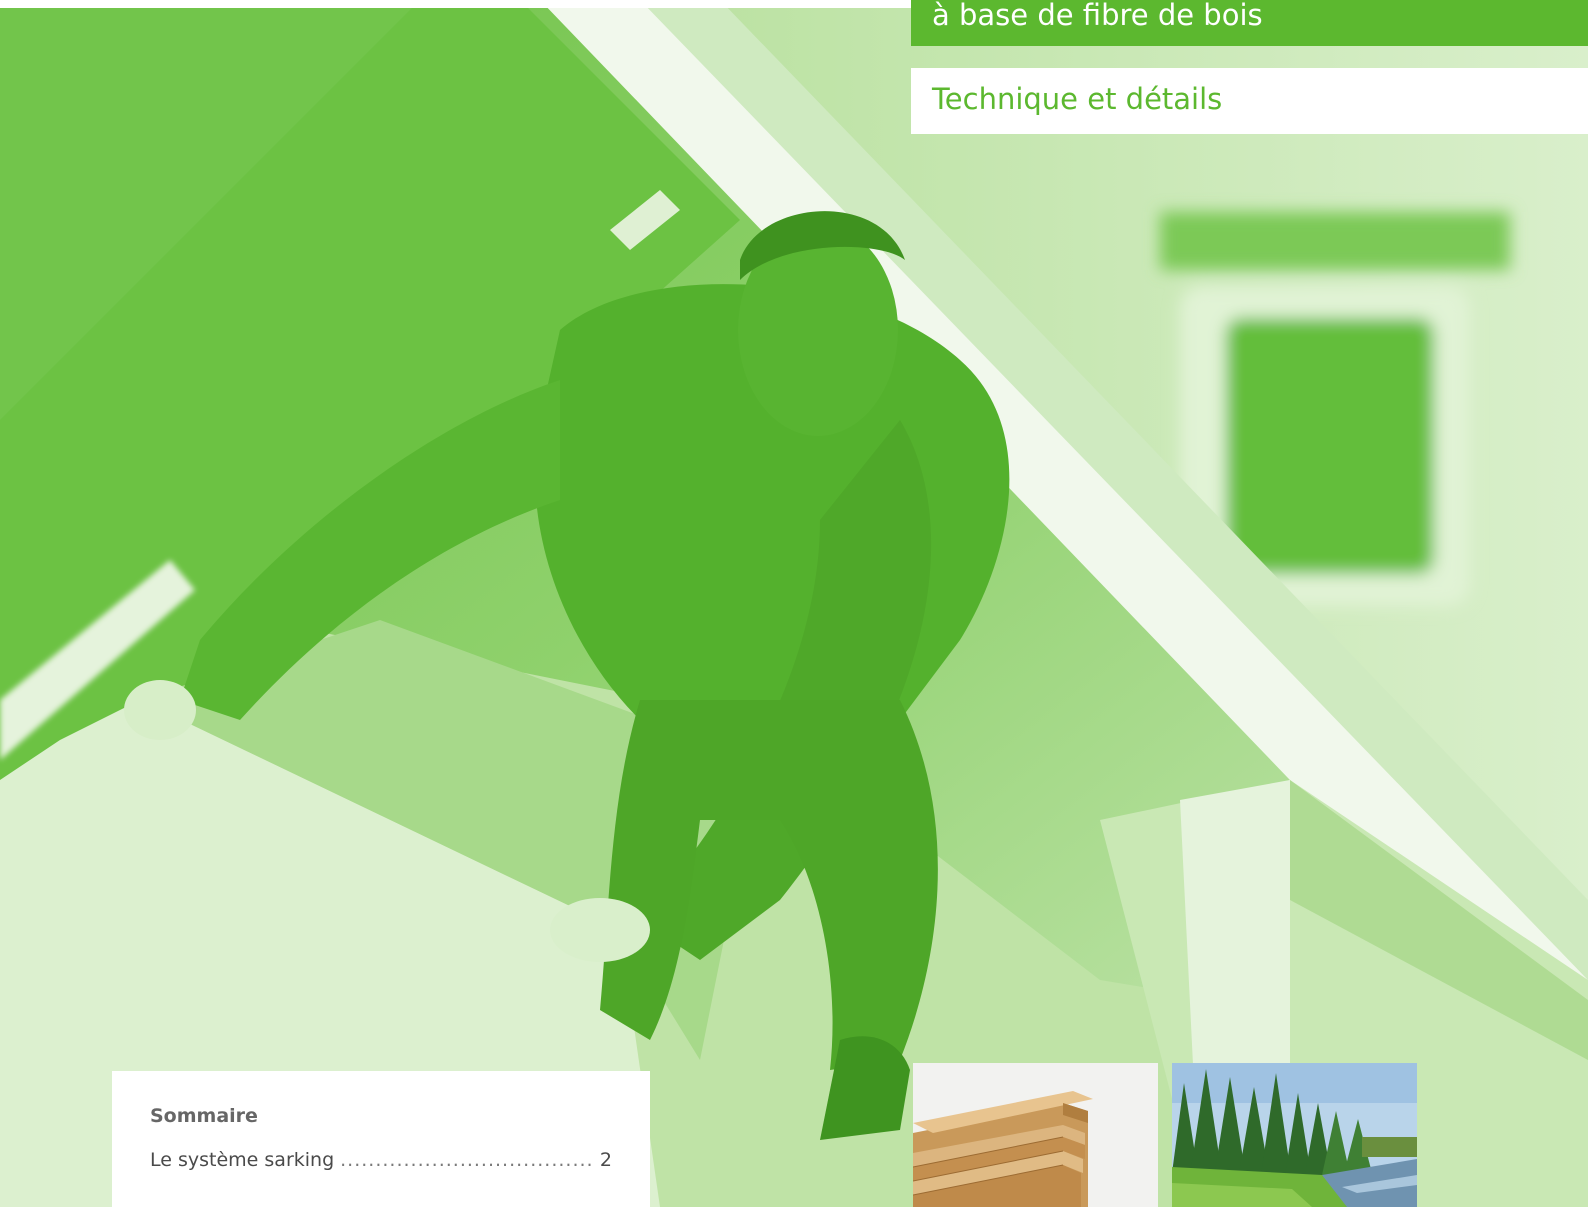 Image resolution: width=1588 pixels, height=1207 pixels. I want to click on wood-fibre-boards-photo, so click(1035, 1135).